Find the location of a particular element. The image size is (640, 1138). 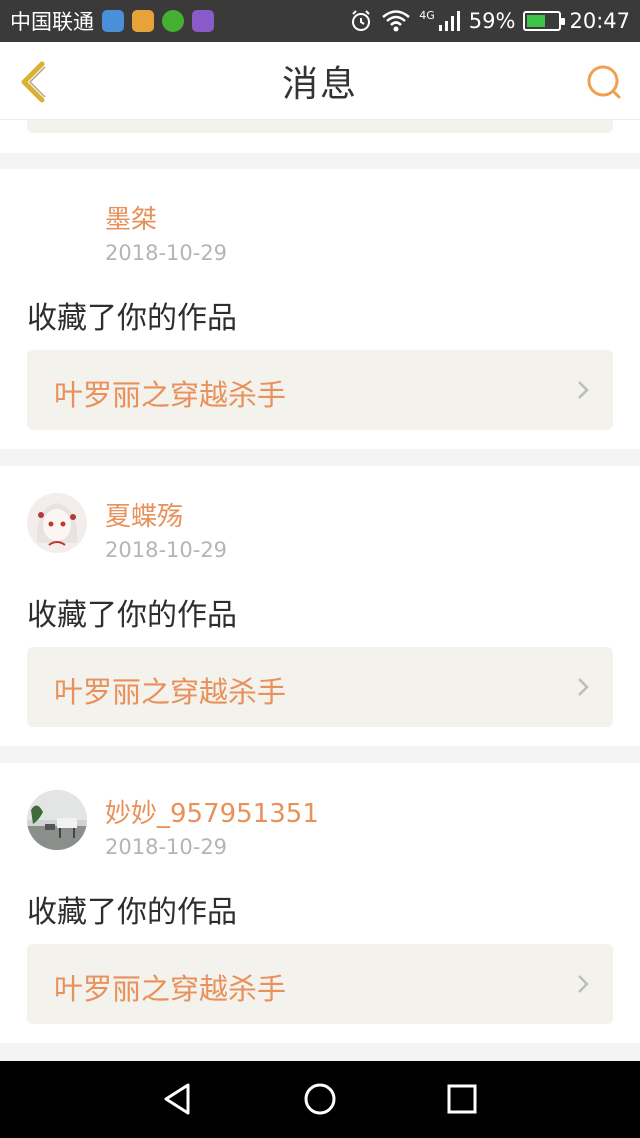

chevron-left-icon is located at coordinates (33, 82).